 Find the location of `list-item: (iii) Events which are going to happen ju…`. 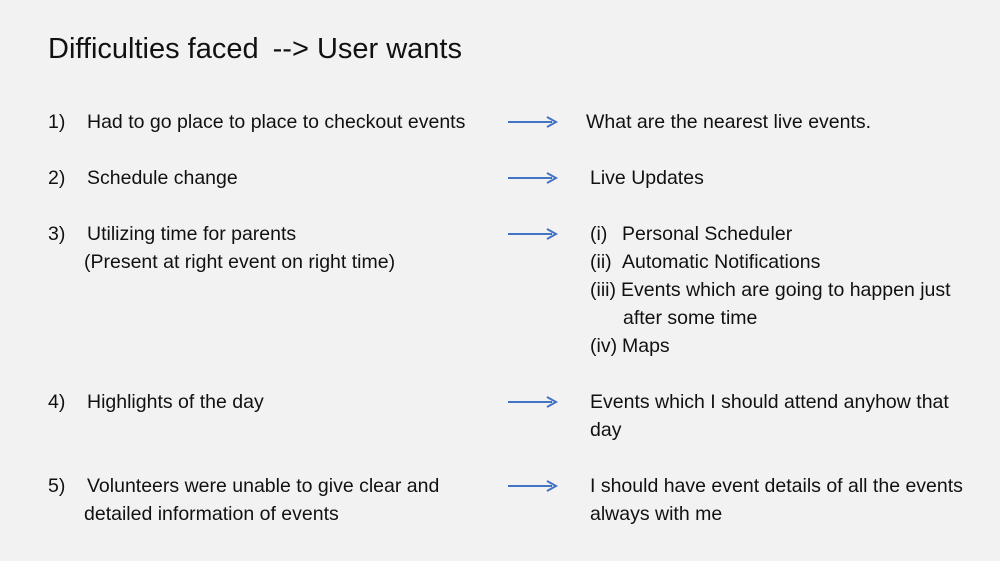

list-item: (iii) Events which are going to happen ju… is located at coordinates (770, 290).